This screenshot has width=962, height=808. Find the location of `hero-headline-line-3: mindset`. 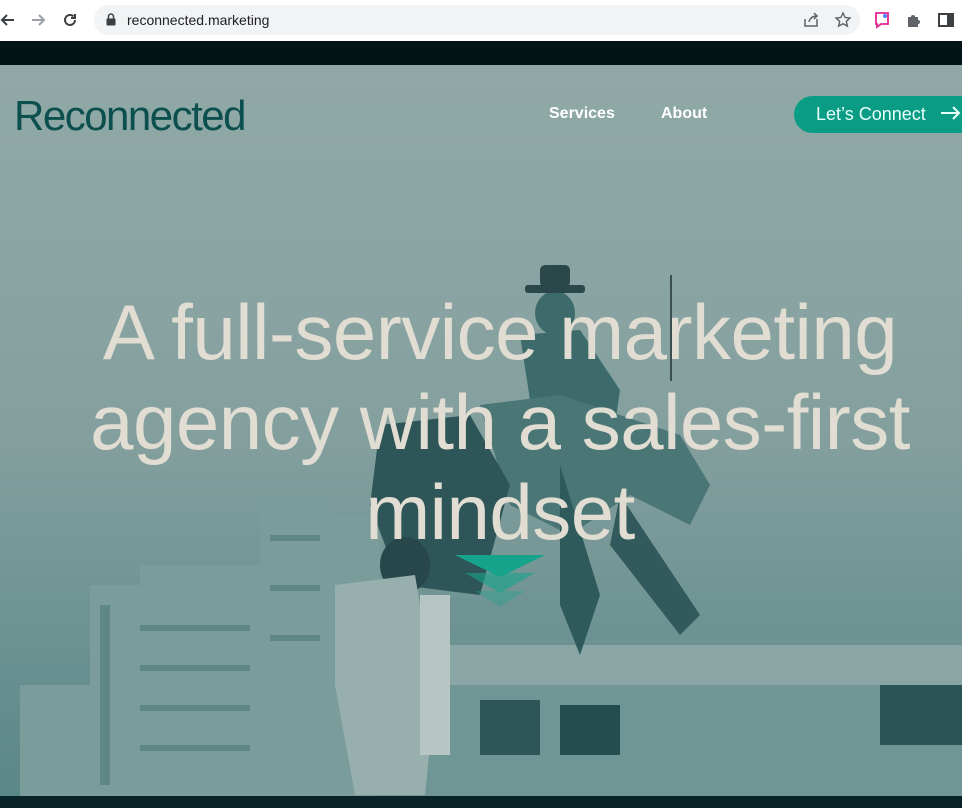

hero-headline-line-3: mindset is located at coordinates (500, 512).